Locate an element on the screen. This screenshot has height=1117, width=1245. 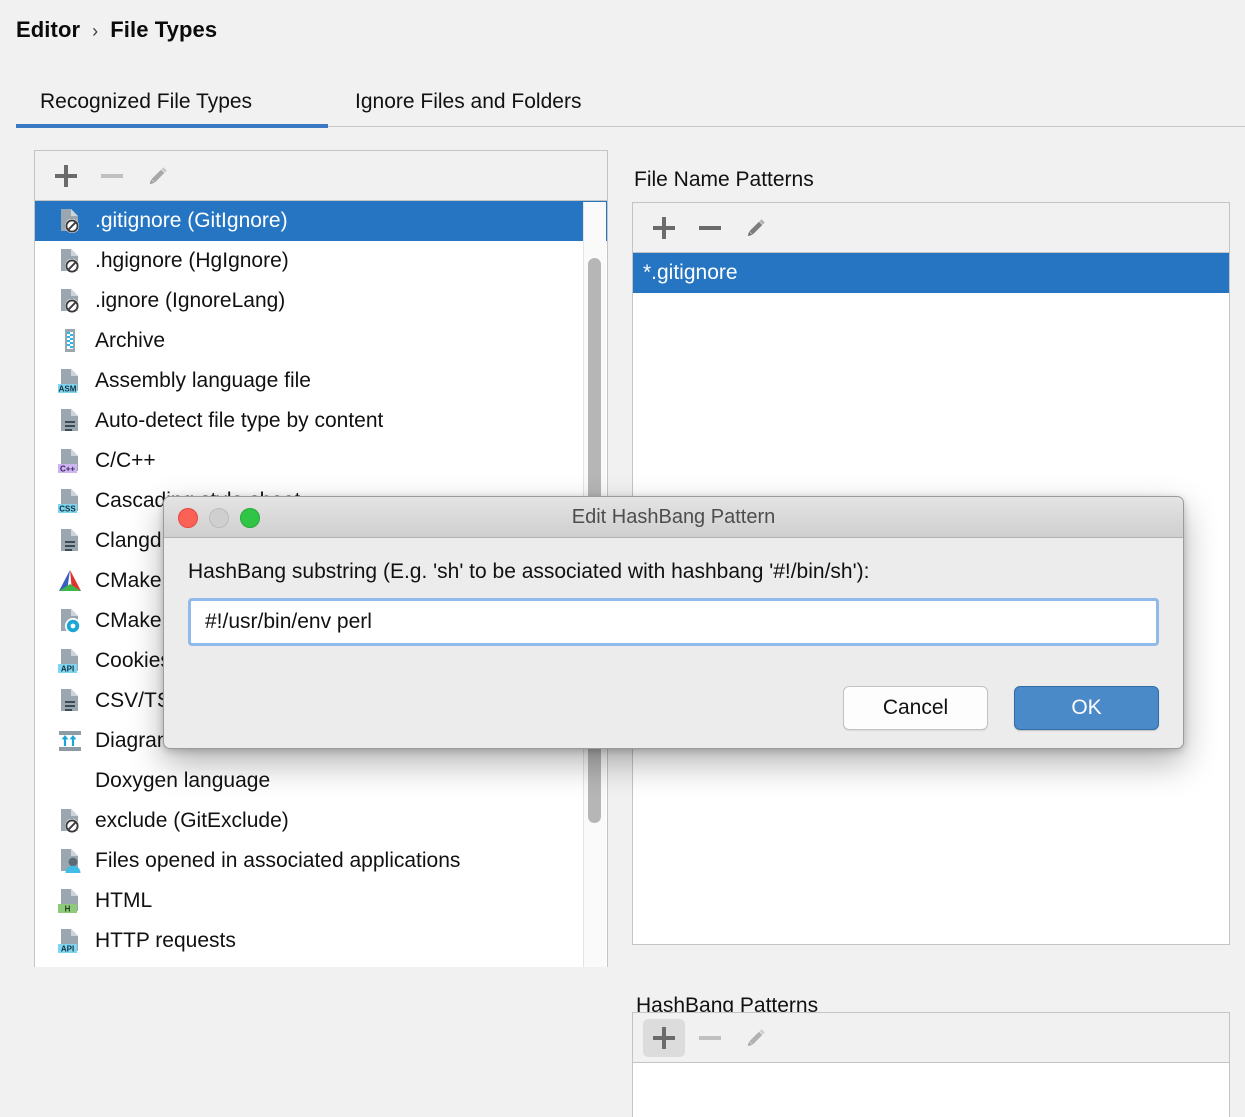
remove-file-name-pattern-button is located at coordinates (710, 228).